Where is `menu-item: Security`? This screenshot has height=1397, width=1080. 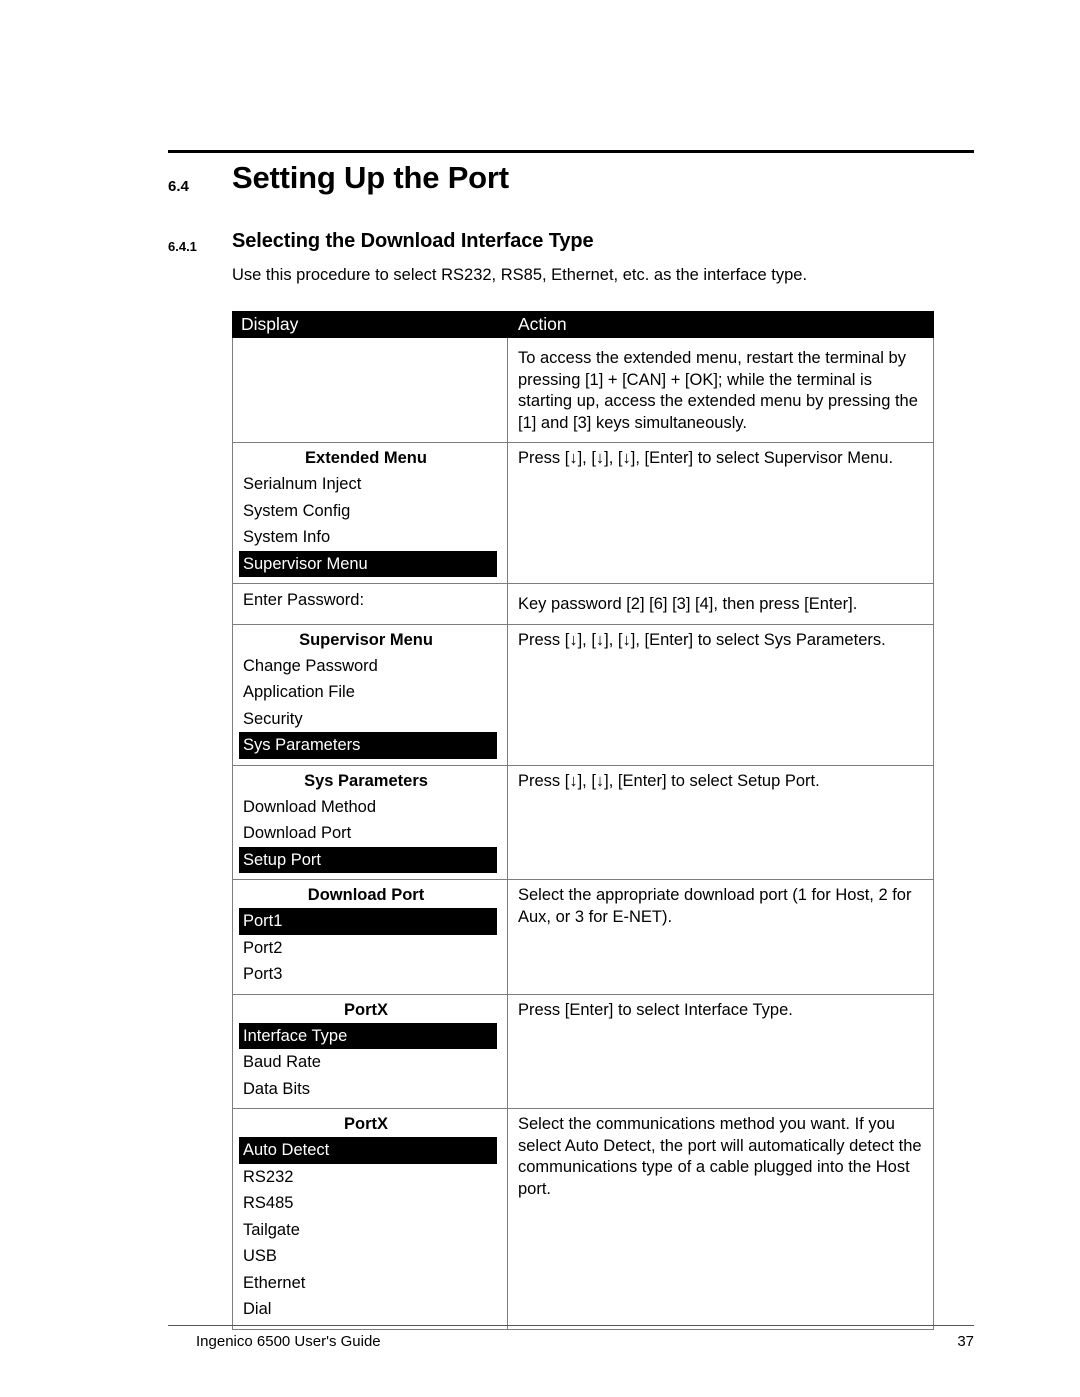
menu-item: Security is located at coordinates (370, 719).